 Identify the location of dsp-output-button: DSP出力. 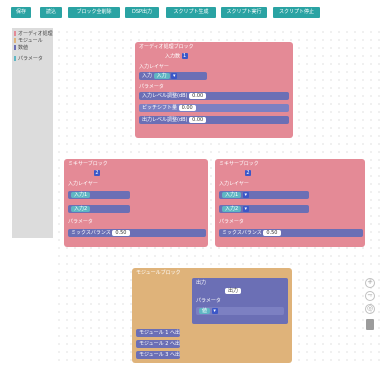
(142, 12).